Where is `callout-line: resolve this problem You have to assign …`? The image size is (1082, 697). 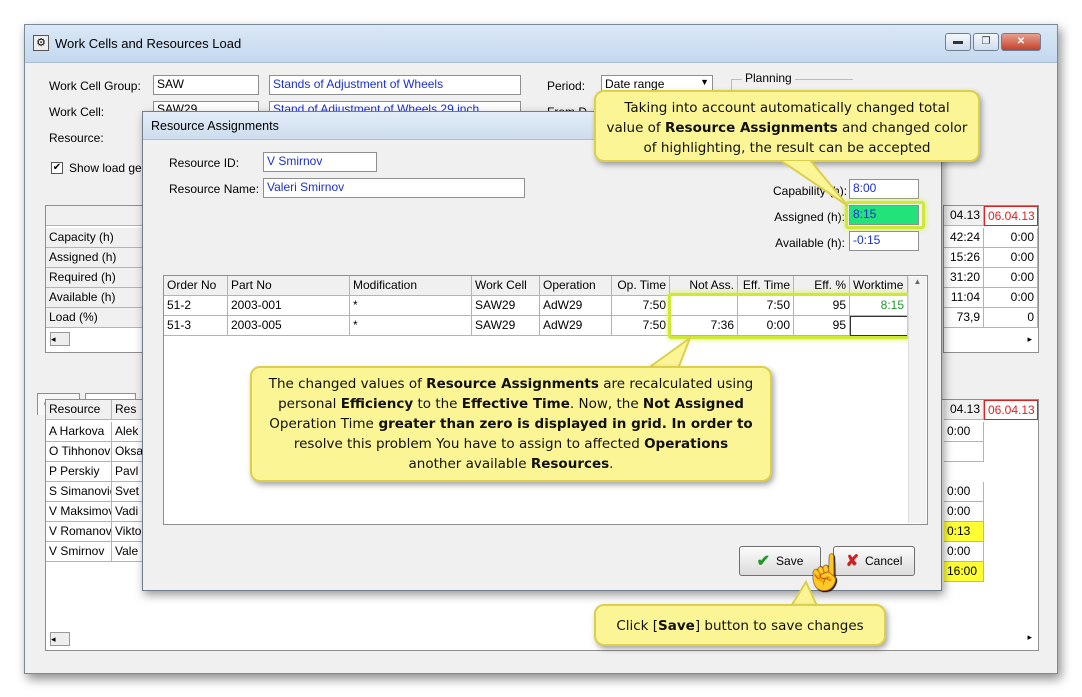 callout-line: resolve this problem You have to assign … is located at coordinates (511, 444).